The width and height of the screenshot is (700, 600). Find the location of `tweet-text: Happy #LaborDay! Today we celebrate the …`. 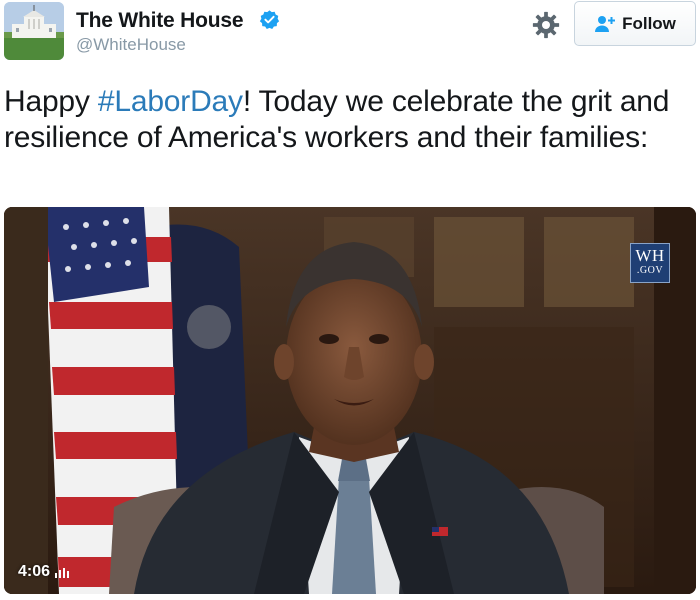

tweet-text: Happy #LaborDay! Today we celebrate the … is located at coordinates (349, 120).